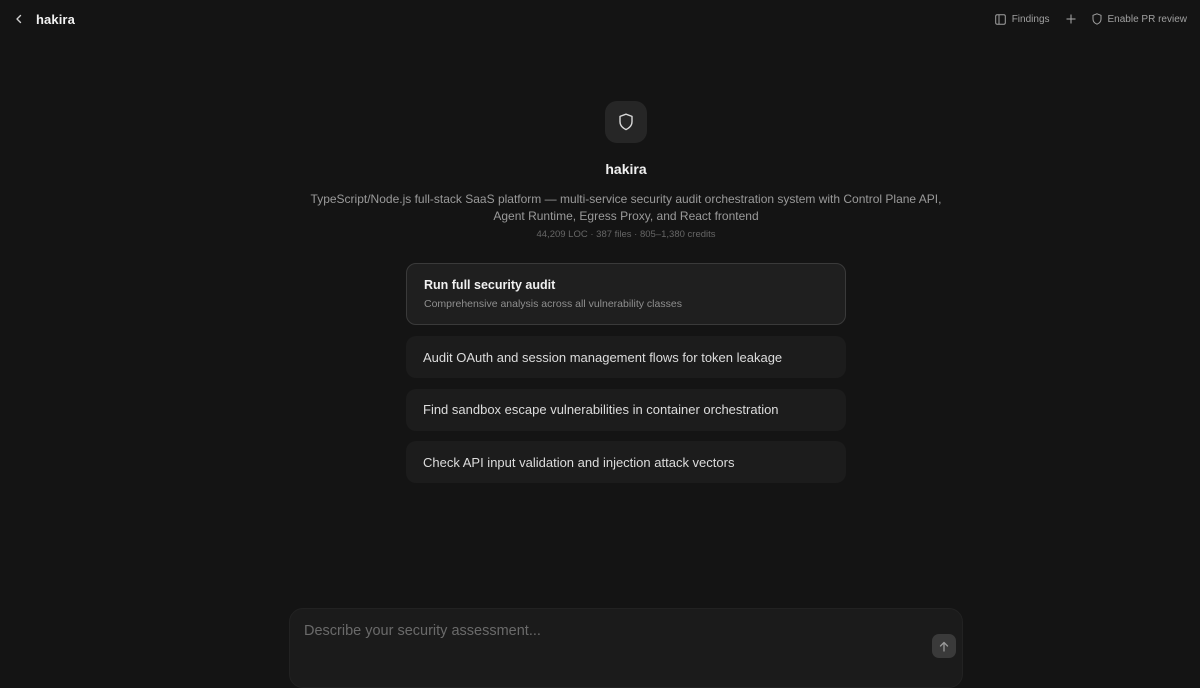 The height and width of the screenshot is (688, 1200). Describe the element at coordinates (1147, 19) in the screenshot. I see `pr-review-label: Enable PR review` at that location.